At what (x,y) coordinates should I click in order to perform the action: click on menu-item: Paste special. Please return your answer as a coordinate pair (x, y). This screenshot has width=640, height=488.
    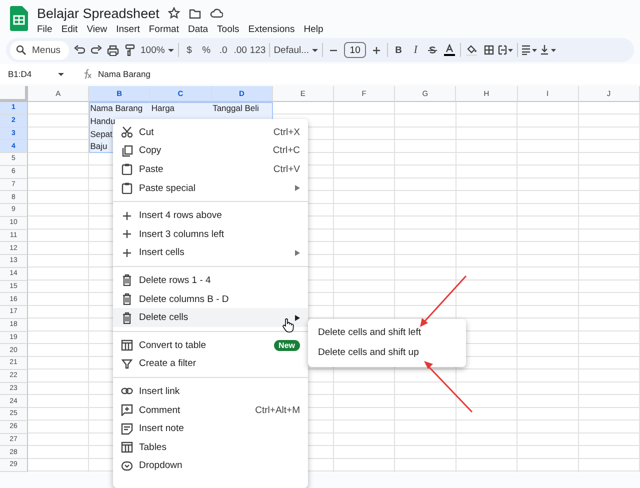
    Looking at the image, I should click on (210, 188).